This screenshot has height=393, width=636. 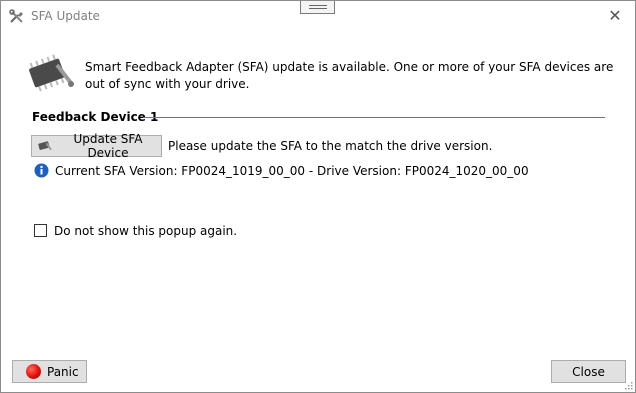 What do you see at coordinates (40, 230) in the screenshot?
I see `dont-show-checkbox` at bounding box center [40, 230].